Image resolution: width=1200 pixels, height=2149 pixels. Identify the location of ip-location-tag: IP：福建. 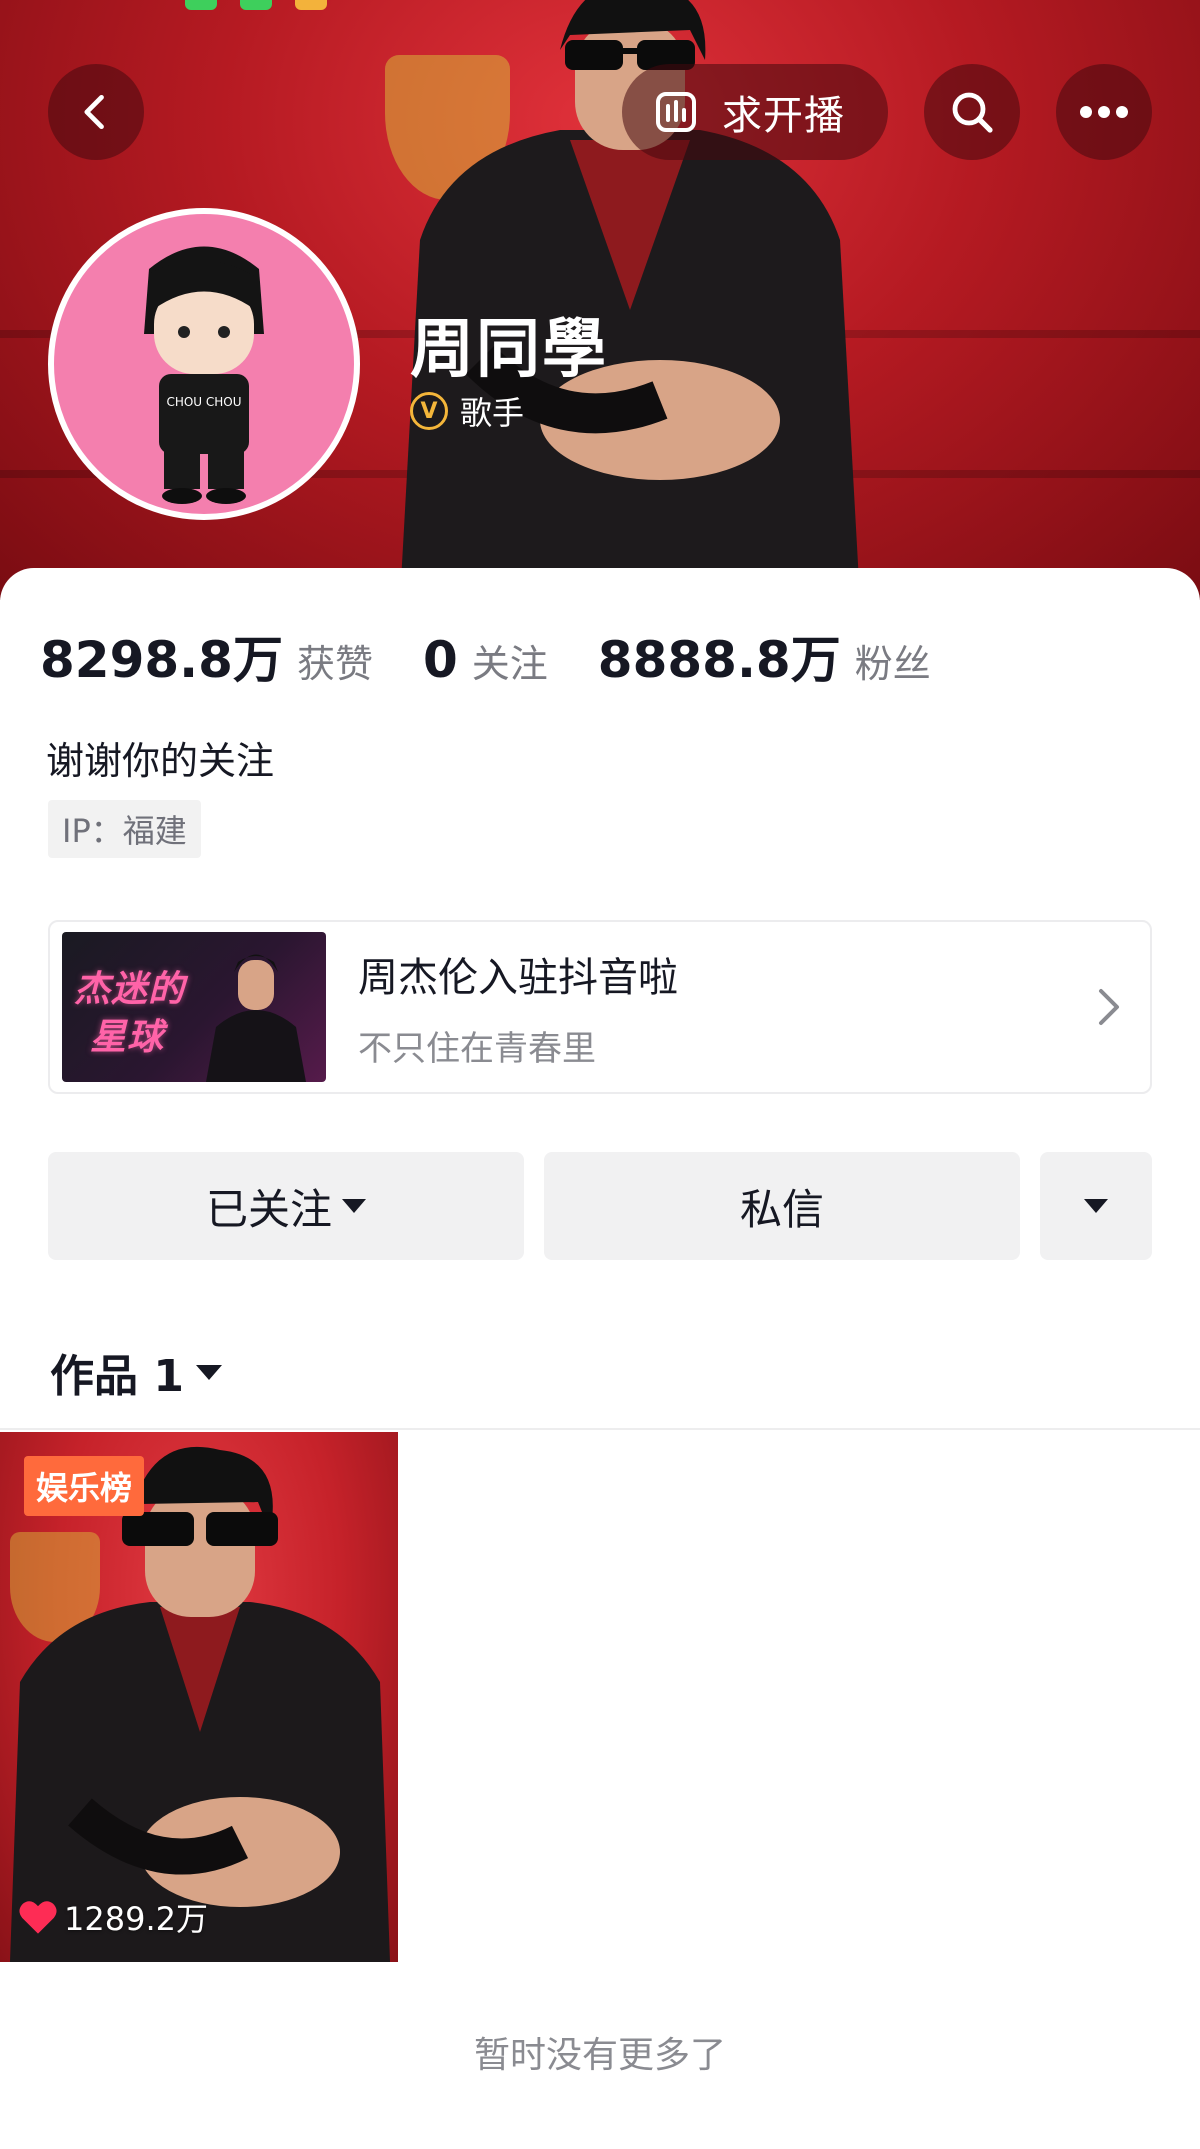
(124, 829).